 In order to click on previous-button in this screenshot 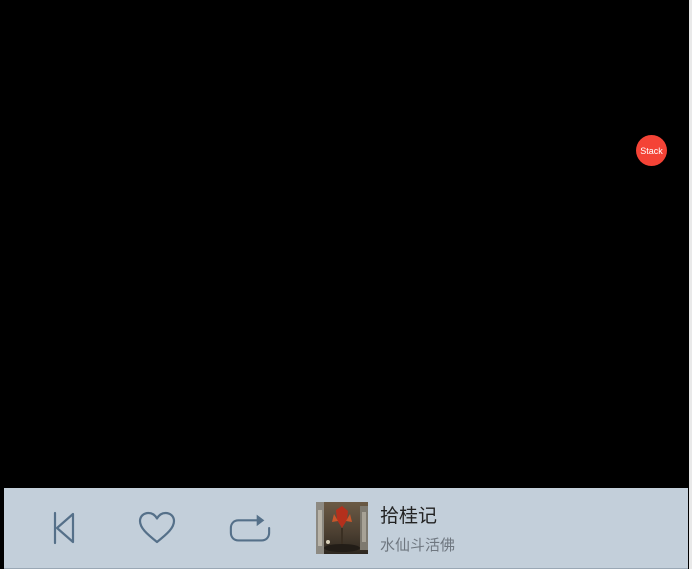, I will do `click(62, 528)`.